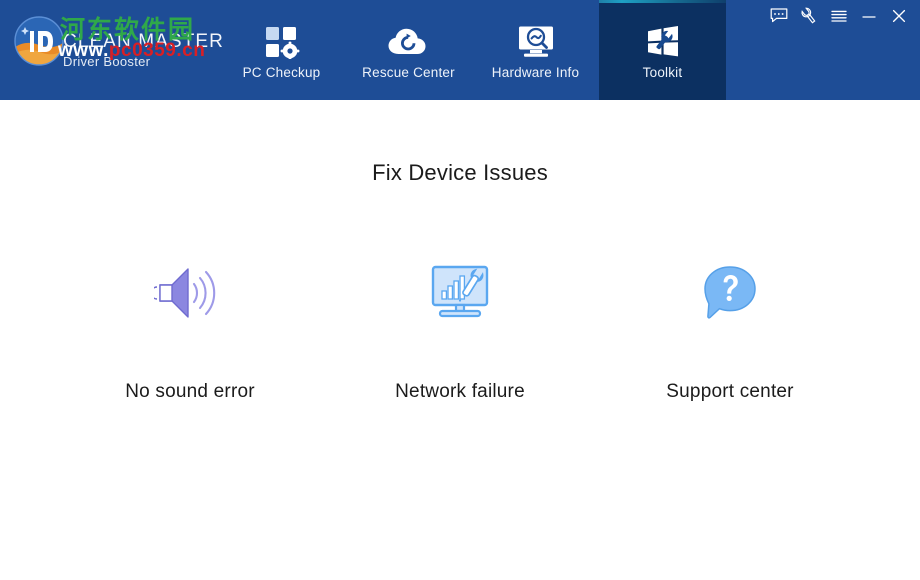  I want to click on window-controls, so click(839, 18).